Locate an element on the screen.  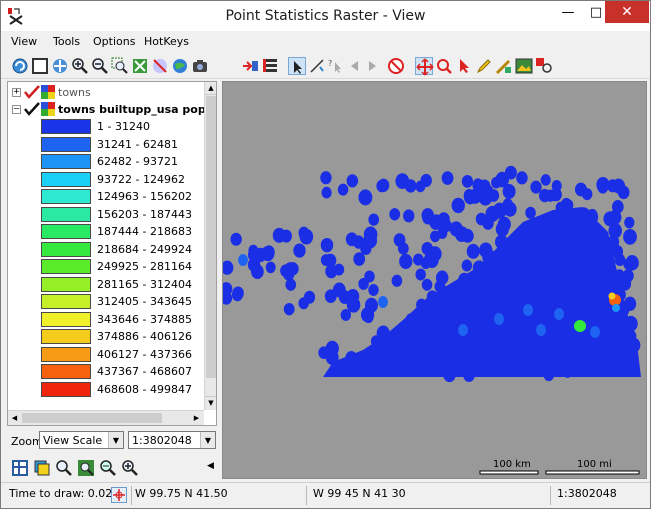
legend-item: 93722 - 124962 is located at coordinates (122, 179).